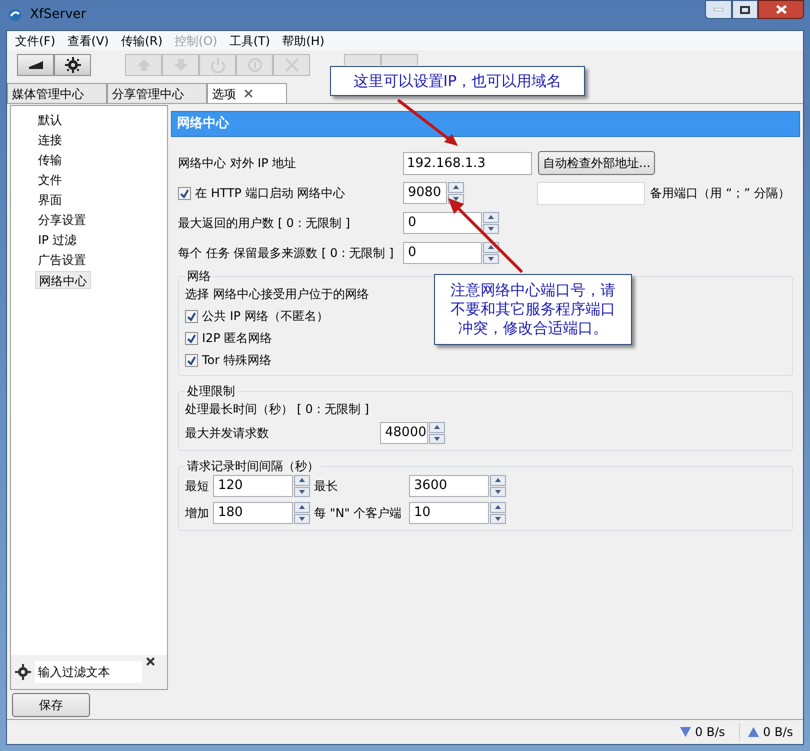  I want to click on save-button: 保存, so click(51, 704).